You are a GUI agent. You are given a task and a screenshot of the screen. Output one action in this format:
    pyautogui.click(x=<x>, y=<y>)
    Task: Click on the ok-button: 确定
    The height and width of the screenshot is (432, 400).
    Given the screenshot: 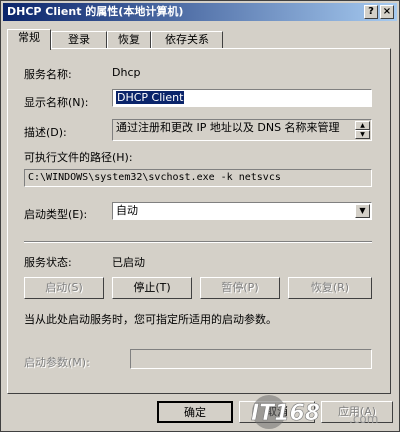 What is the action you would take?
    pyautogui.click(x=195, y=412)
    